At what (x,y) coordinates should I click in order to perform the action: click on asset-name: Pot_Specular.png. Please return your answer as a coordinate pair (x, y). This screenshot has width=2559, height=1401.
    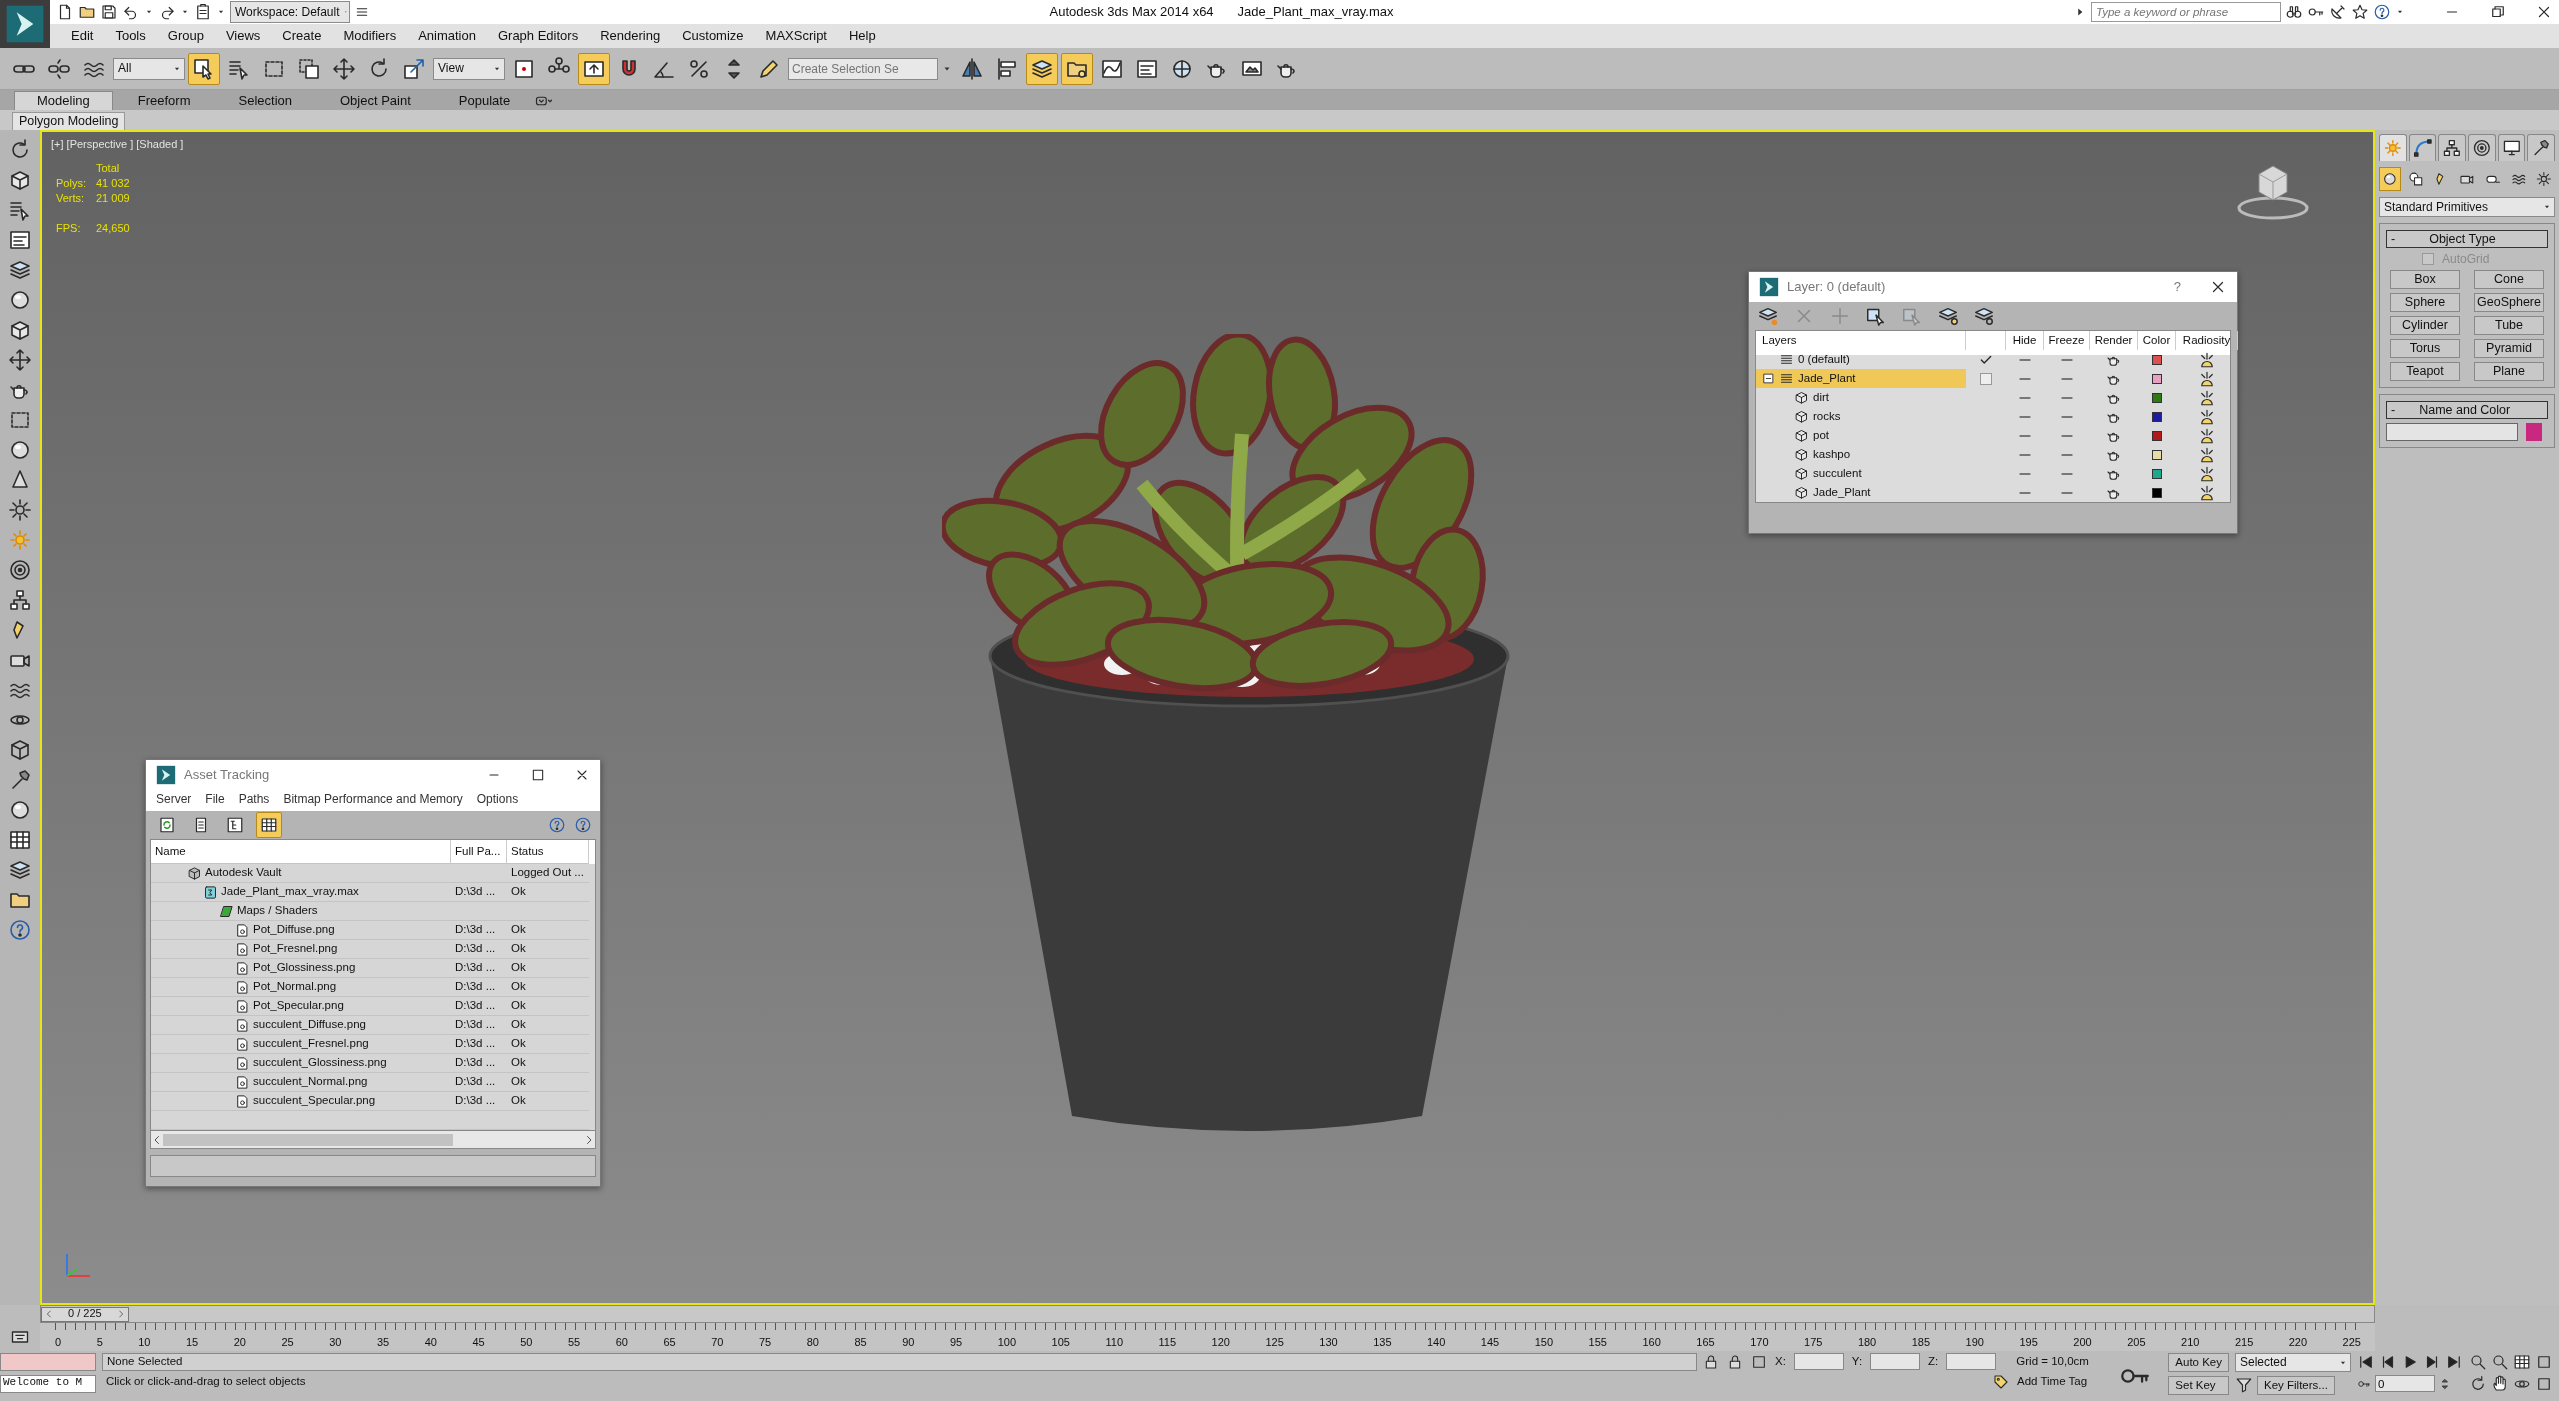
    Looking at the image, I should click on (298, 1006).